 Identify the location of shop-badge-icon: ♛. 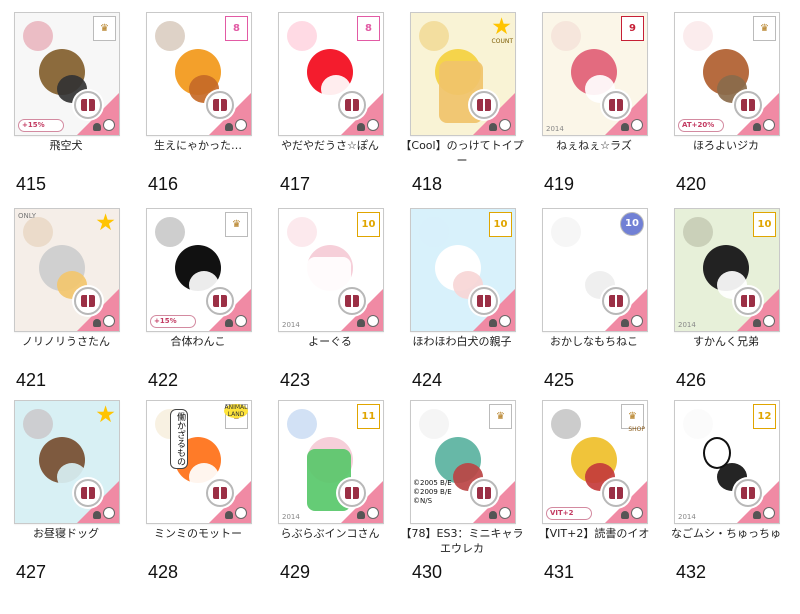
(104, 28).